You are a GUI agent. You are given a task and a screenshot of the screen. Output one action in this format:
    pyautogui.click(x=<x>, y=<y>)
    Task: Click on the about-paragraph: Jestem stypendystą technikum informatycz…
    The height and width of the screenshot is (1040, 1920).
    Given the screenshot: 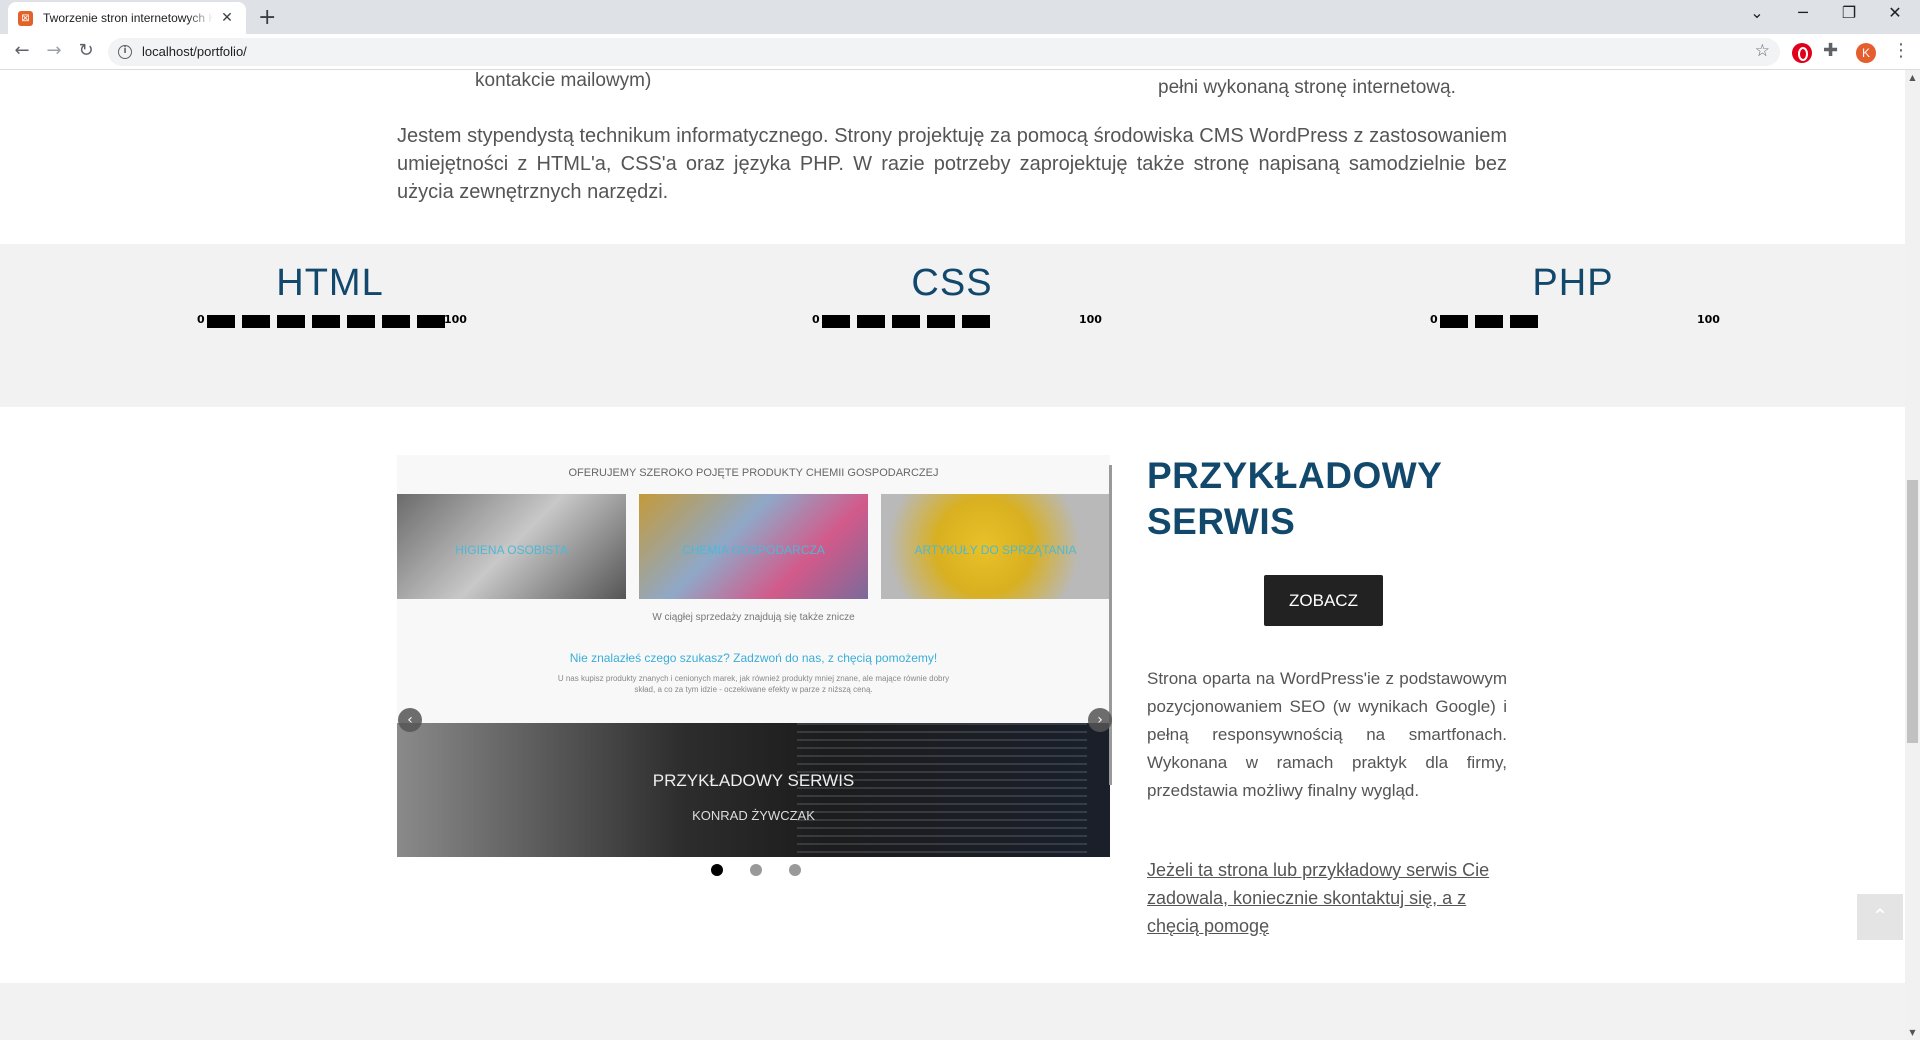 What is the action you would take?
    pyautogui.click(x=952, y=164)
    